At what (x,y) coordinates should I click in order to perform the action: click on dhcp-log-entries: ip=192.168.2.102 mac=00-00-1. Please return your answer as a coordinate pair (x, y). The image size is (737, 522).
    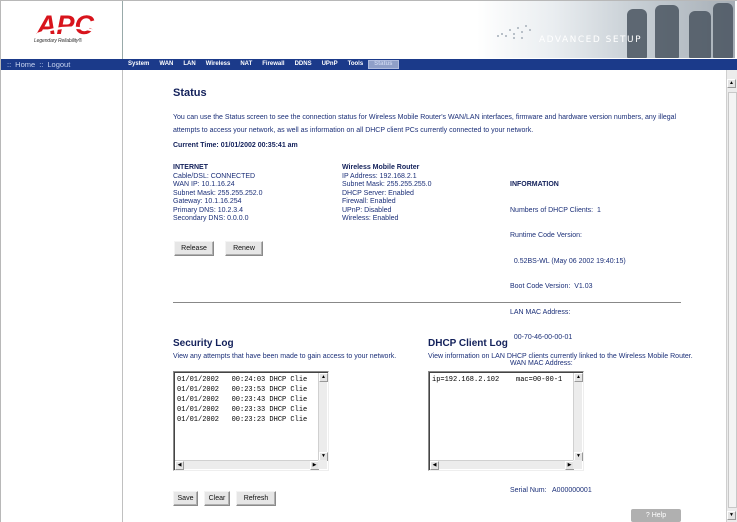
    Looking at the image, I should click on (497, 380).